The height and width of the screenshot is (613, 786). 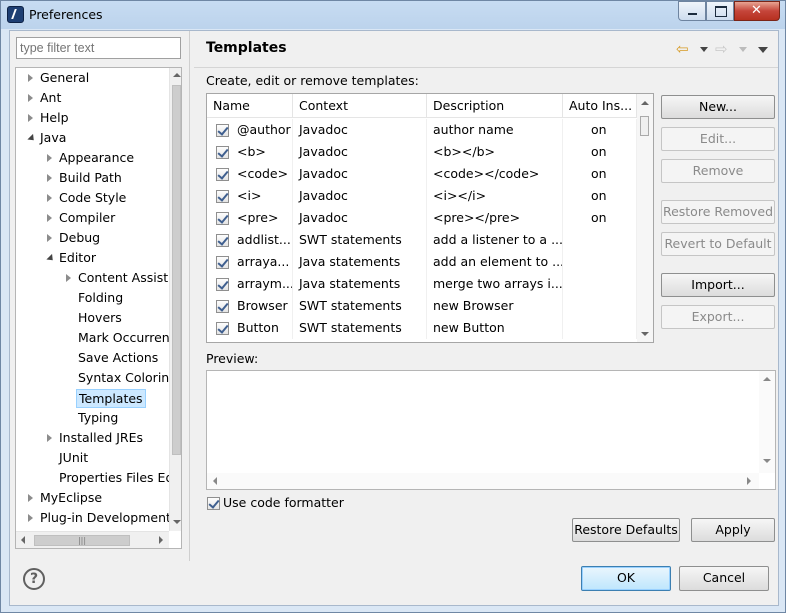 I want to click on table-row: @author Javadoc author name on, so click(x=422, y=130).